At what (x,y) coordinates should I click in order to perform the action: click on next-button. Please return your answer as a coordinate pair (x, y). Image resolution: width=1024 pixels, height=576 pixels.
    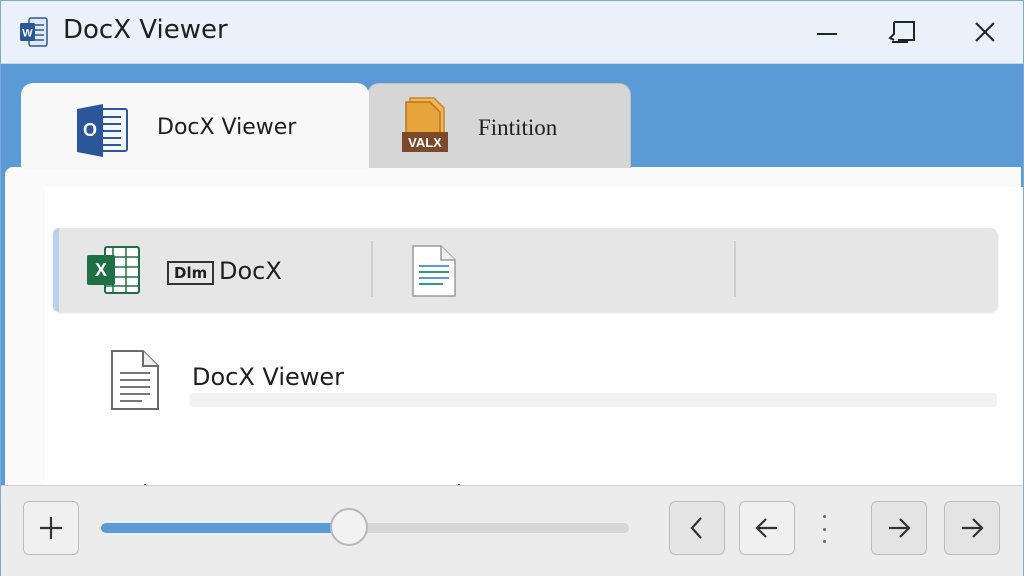
    Looking at the image, I should click on (972, 528).